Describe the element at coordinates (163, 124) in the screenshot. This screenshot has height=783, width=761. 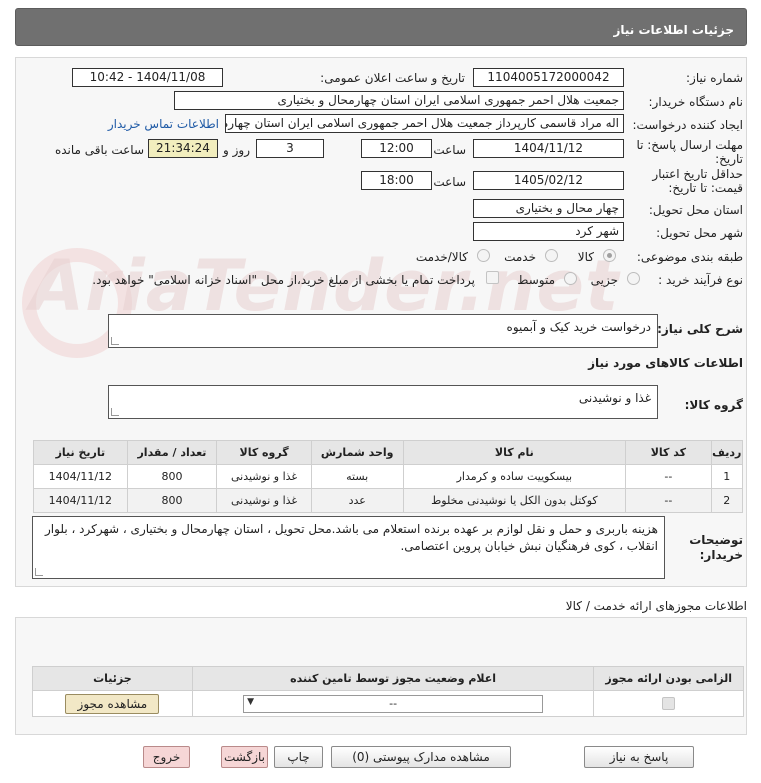
I see `buyer-contact-link: اطلاعات تماس خریدار` at that location.